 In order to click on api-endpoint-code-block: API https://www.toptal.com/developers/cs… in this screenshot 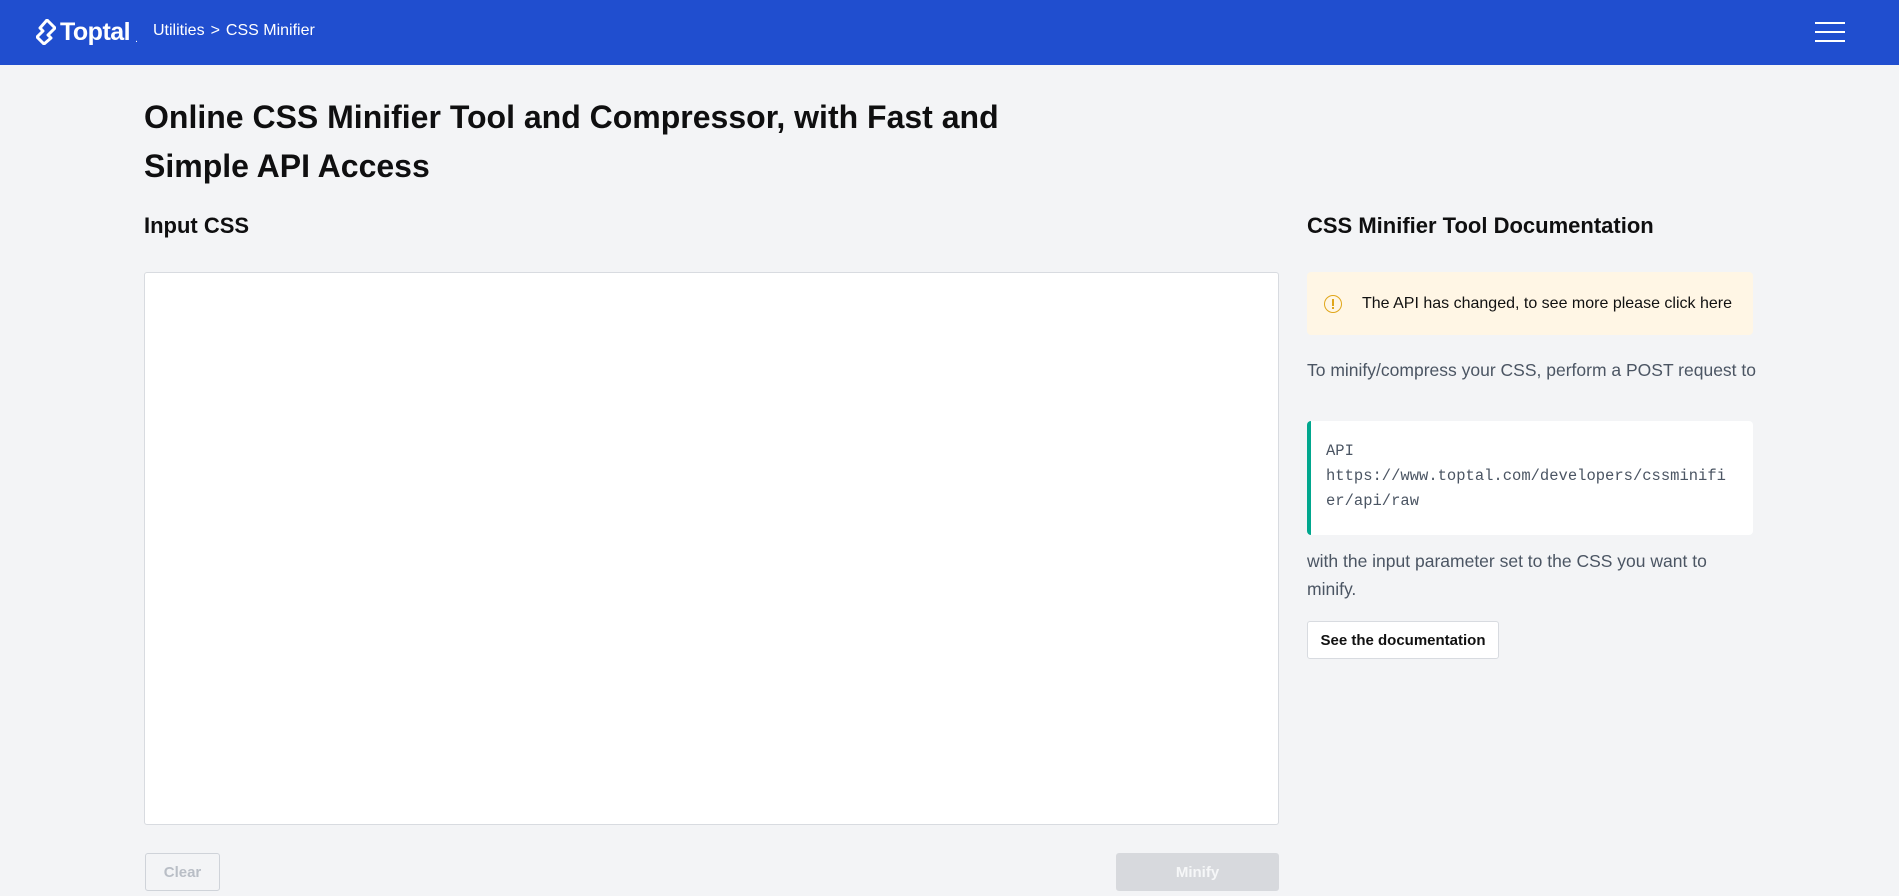, I will do `click(1530, 478)`.